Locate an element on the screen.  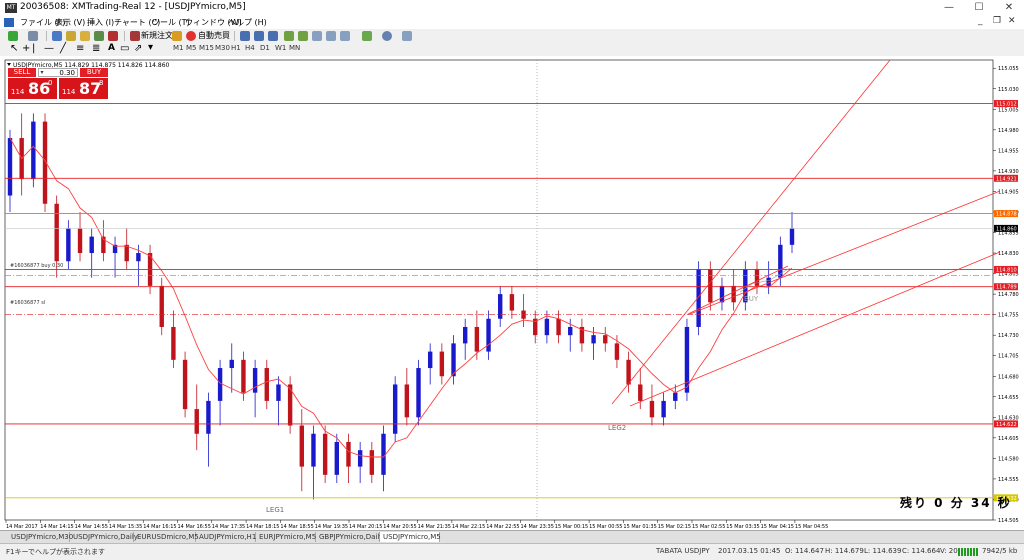
label-icon: ▭ is located at coordinates (124, 48).